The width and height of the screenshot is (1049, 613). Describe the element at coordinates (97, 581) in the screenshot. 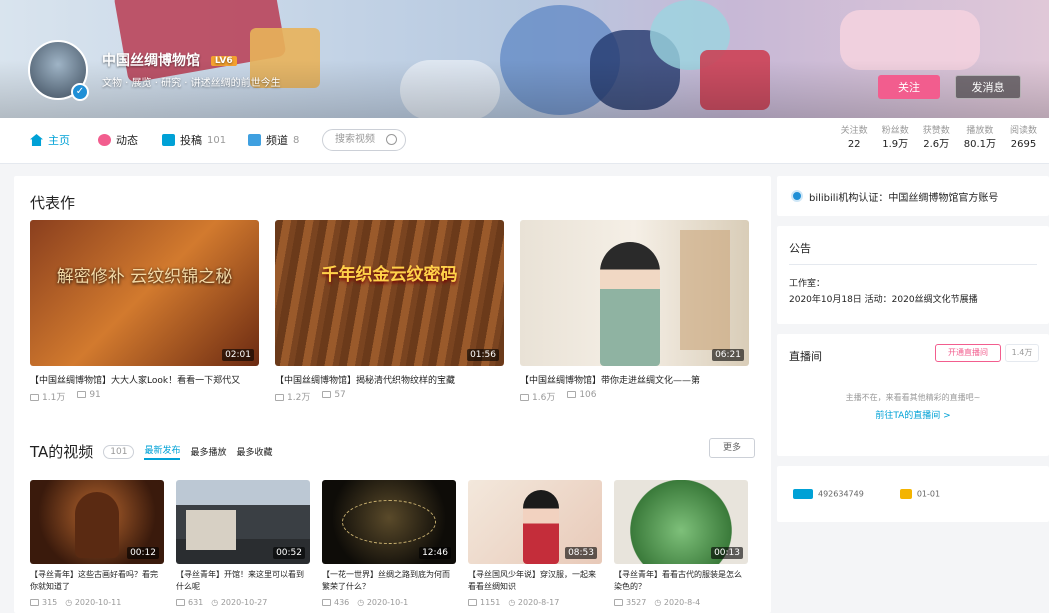

I see `video-title: 【寻丝青年】这些古画好看吗？看完你就知道了` at that location.